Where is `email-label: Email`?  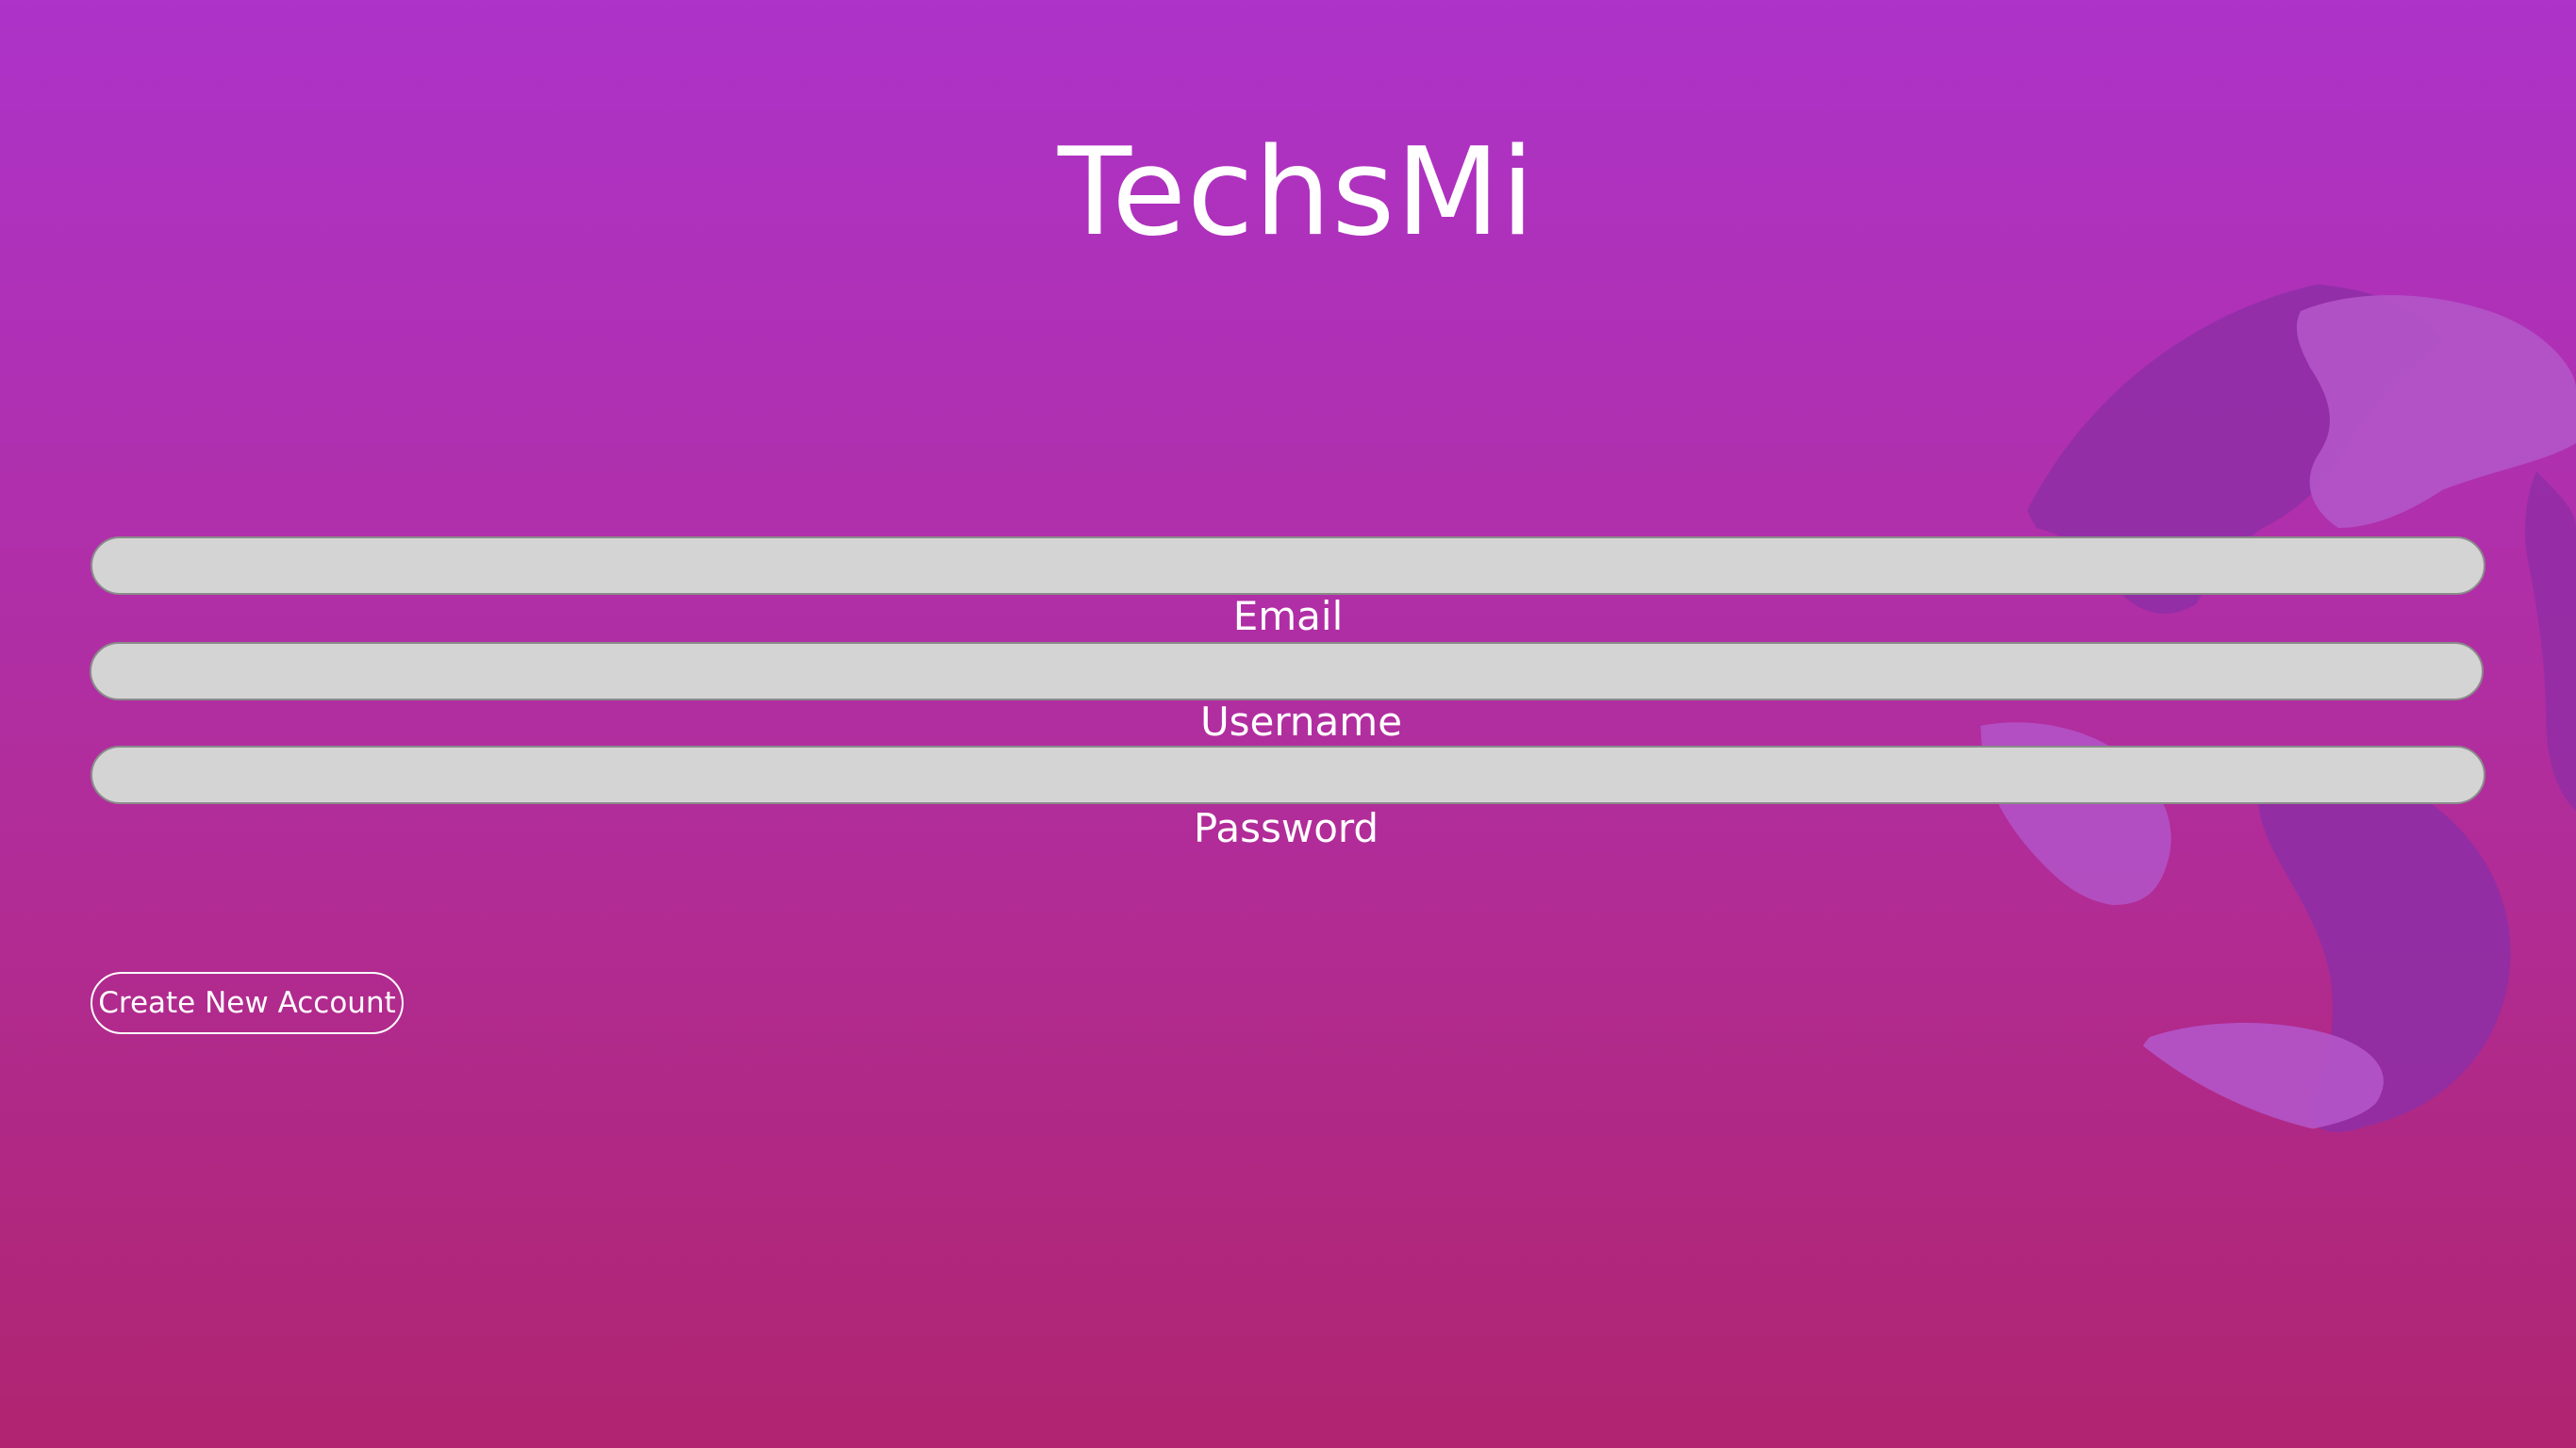
email-label: Email is located at coordinates (1288, 616).